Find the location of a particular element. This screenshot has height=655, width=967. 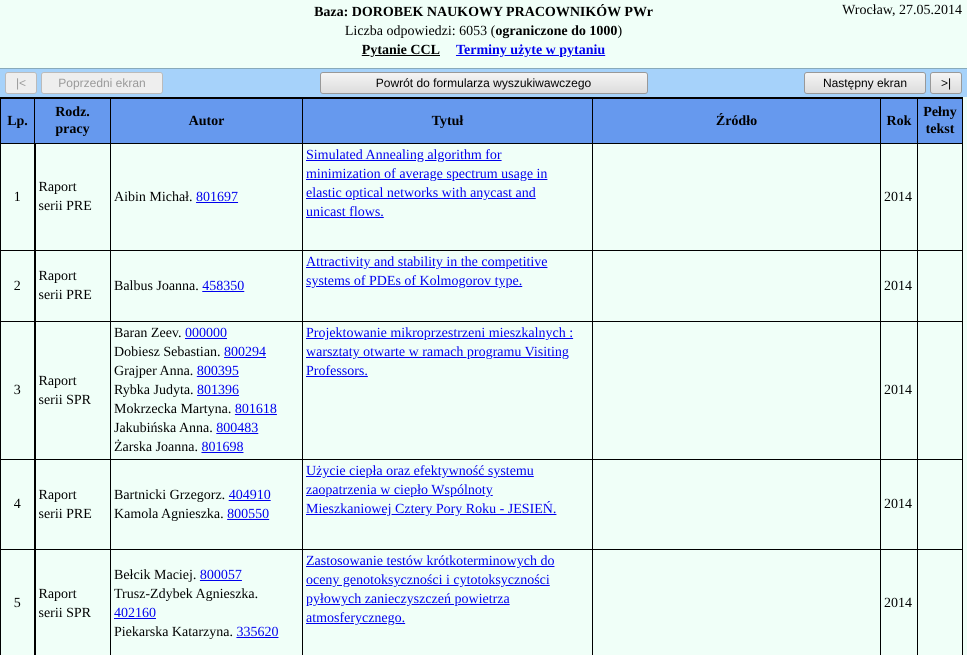

author-name: Aibin Michał. is located at coordinates (153, 197).